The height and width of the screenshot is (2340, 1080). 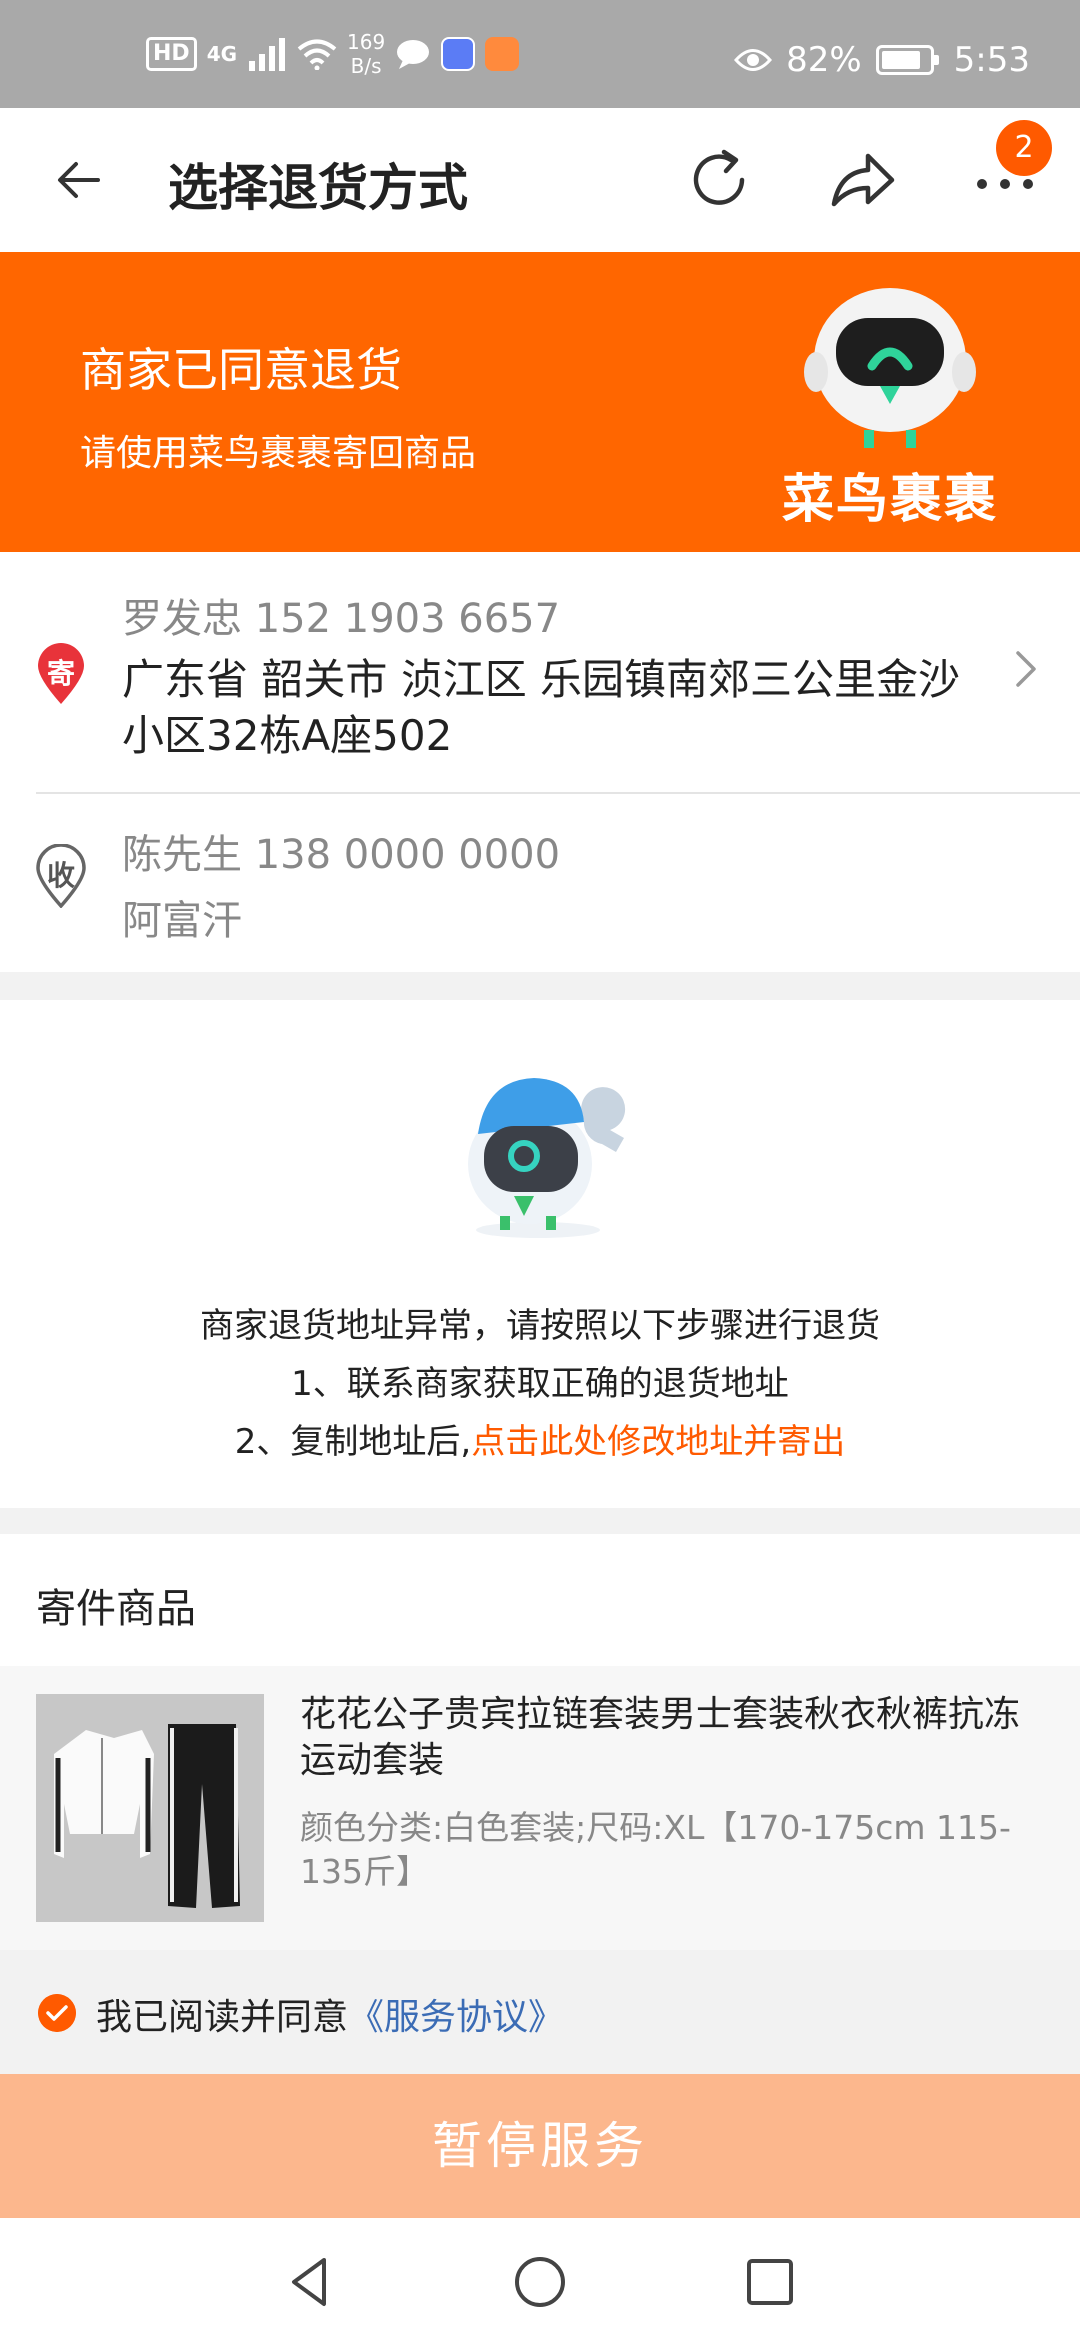 I want to click on agreement-row: 我已阅读并同意《服务协议》, so click(x=540, y=2012).